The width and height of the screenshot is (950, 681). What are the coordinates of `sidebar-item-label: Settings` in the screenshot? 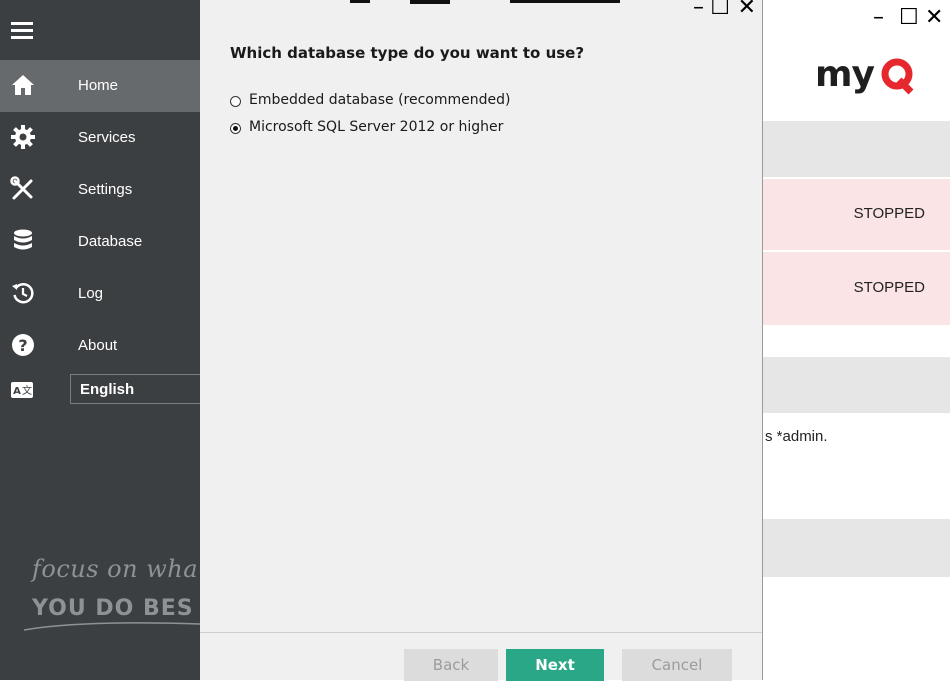 It's located at (105, 189).